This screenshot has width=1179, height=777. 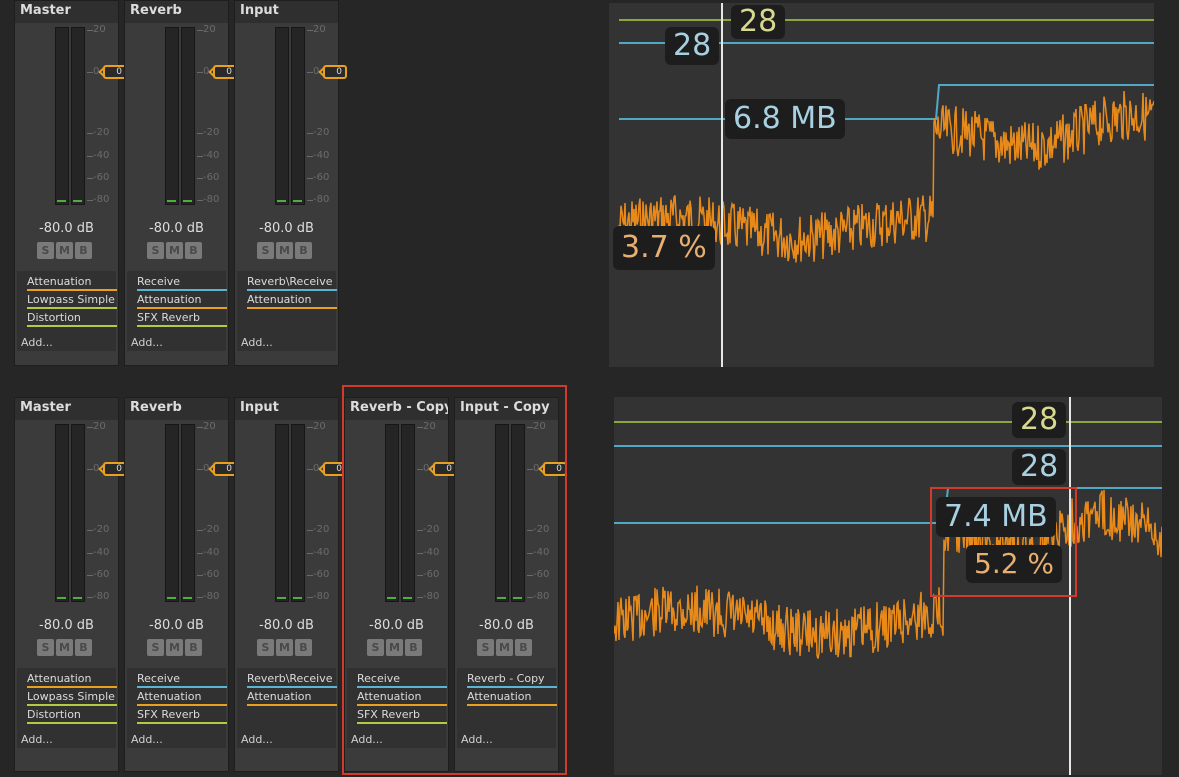 What do you see at coordinates (101, 529) in the screenshot?
I see `scale-label: -20` at bounding box center [101, 529].